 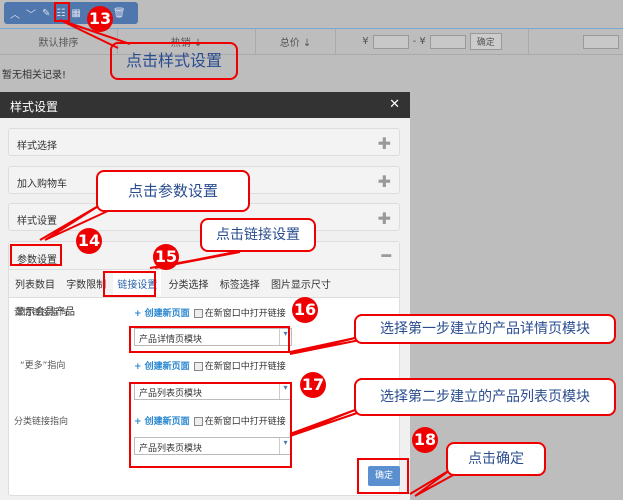 What do you see at coordinates (89, 241) in the screenshot?
I see `step-14-badge: 14` at bounding box center [89, 241].